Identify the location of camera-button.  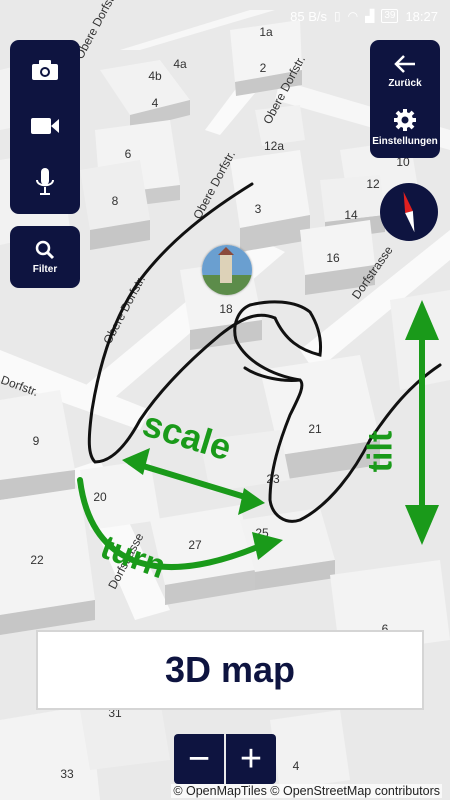
(45, 70).